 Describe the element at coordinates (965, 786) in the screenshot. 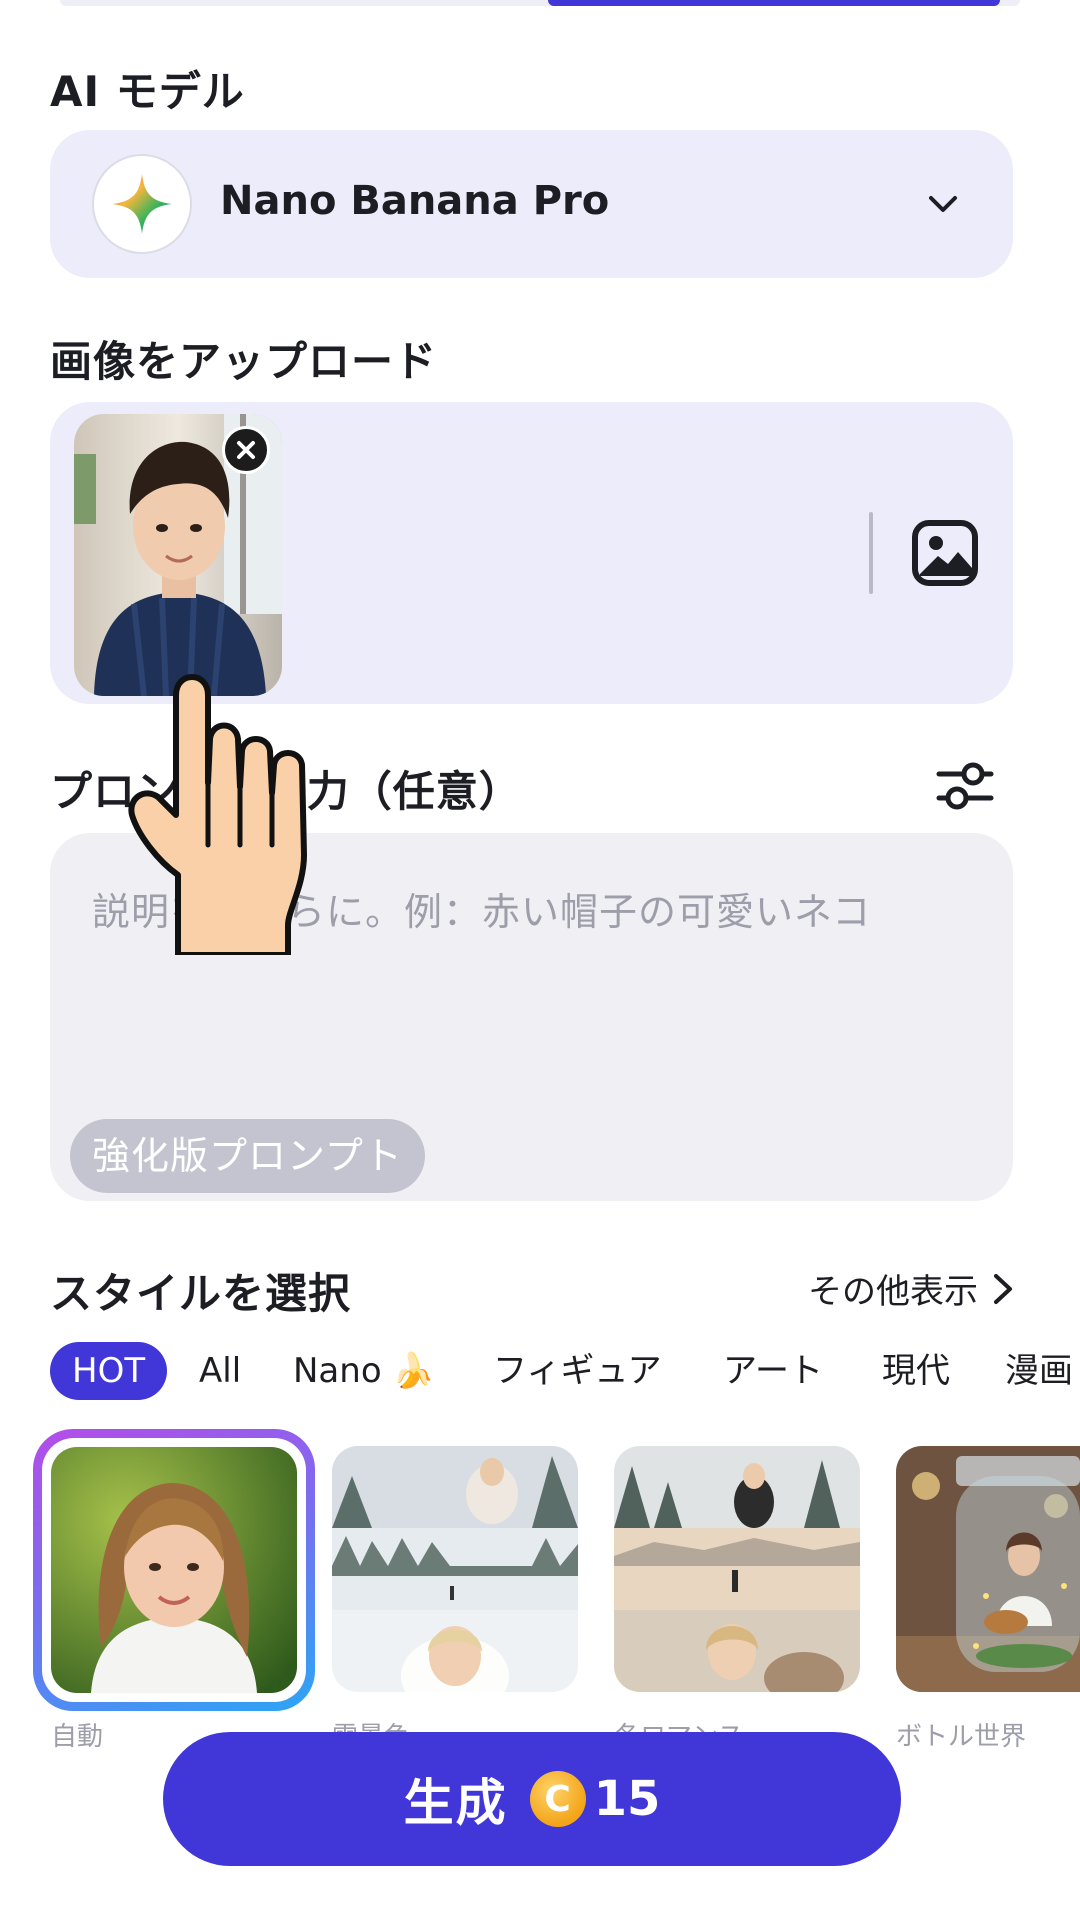

I see `sliders-icon` at that location.